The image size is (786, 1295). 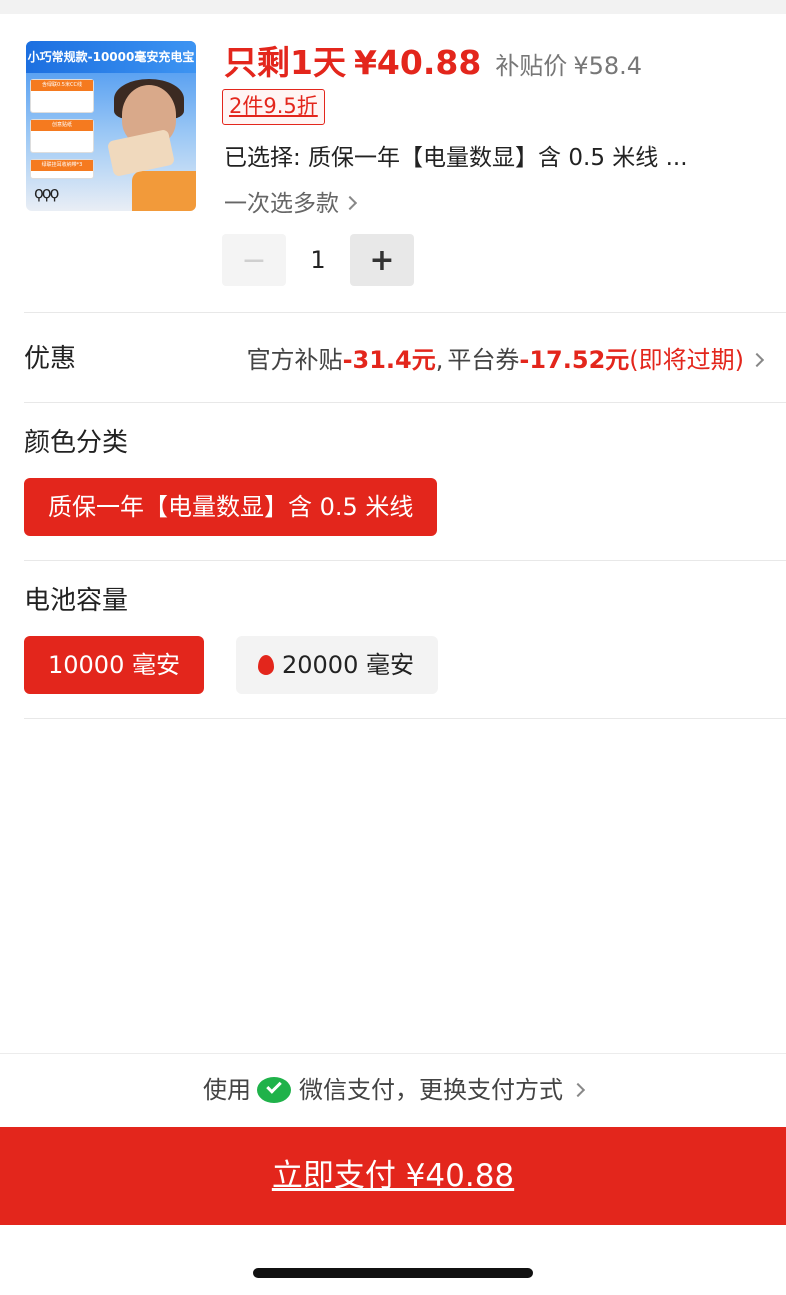 I want to click on offers-row: 优惠 官方补贴-31.4元, 平台券-17.52元(即将过期), so click(x=393, y=358).